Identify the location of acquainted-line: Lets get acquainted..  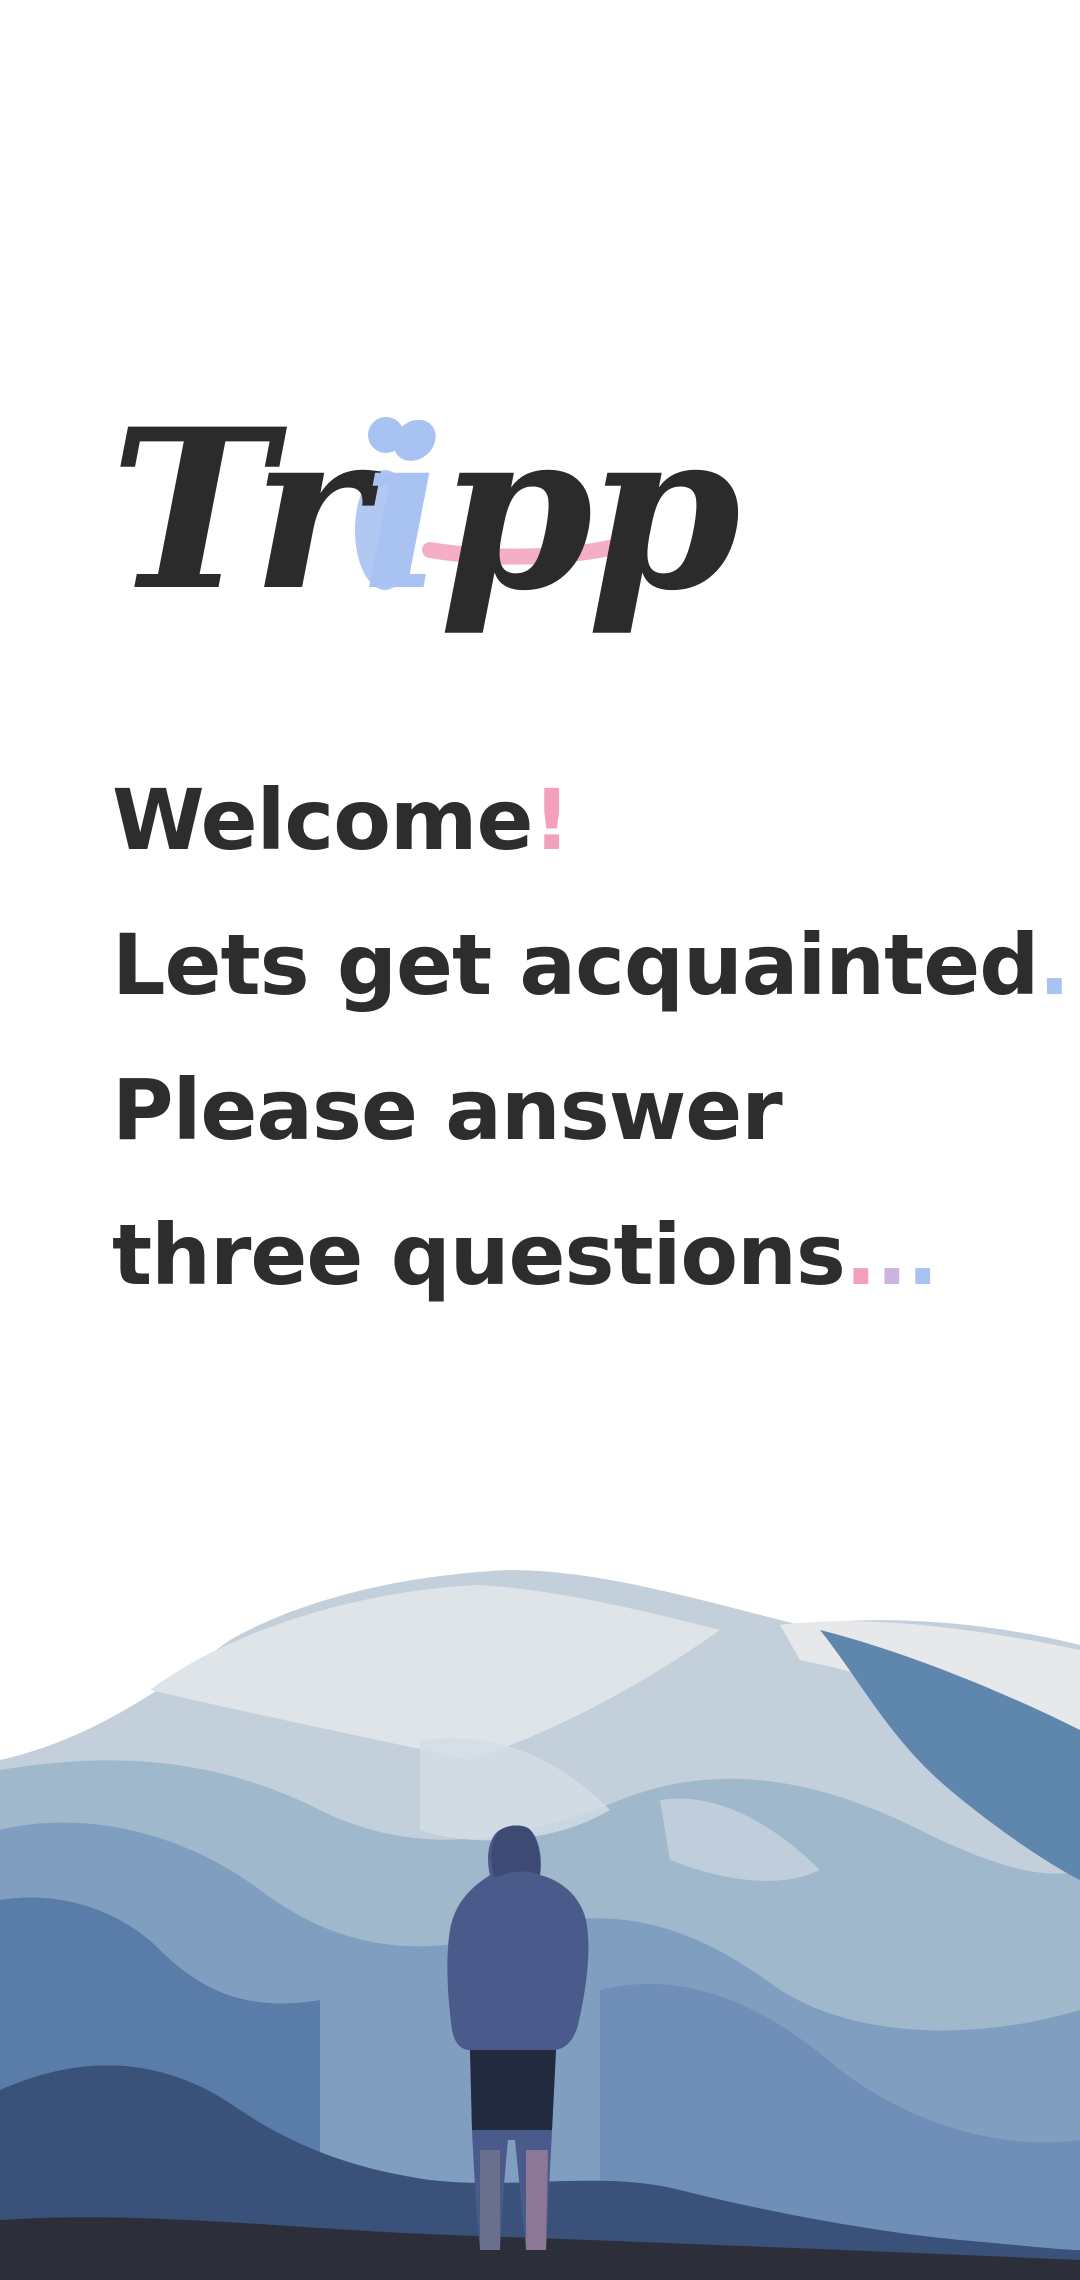
(591, 965).